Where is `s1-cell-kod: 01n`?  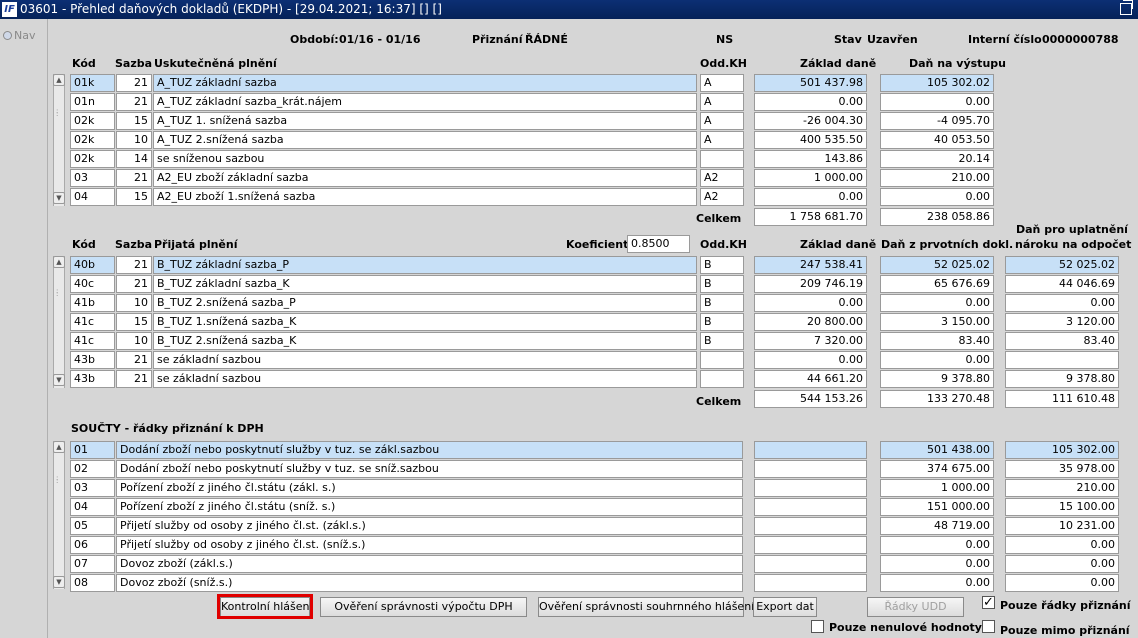
s1-cell-kod: 01n is located at coordinates (92, 102).